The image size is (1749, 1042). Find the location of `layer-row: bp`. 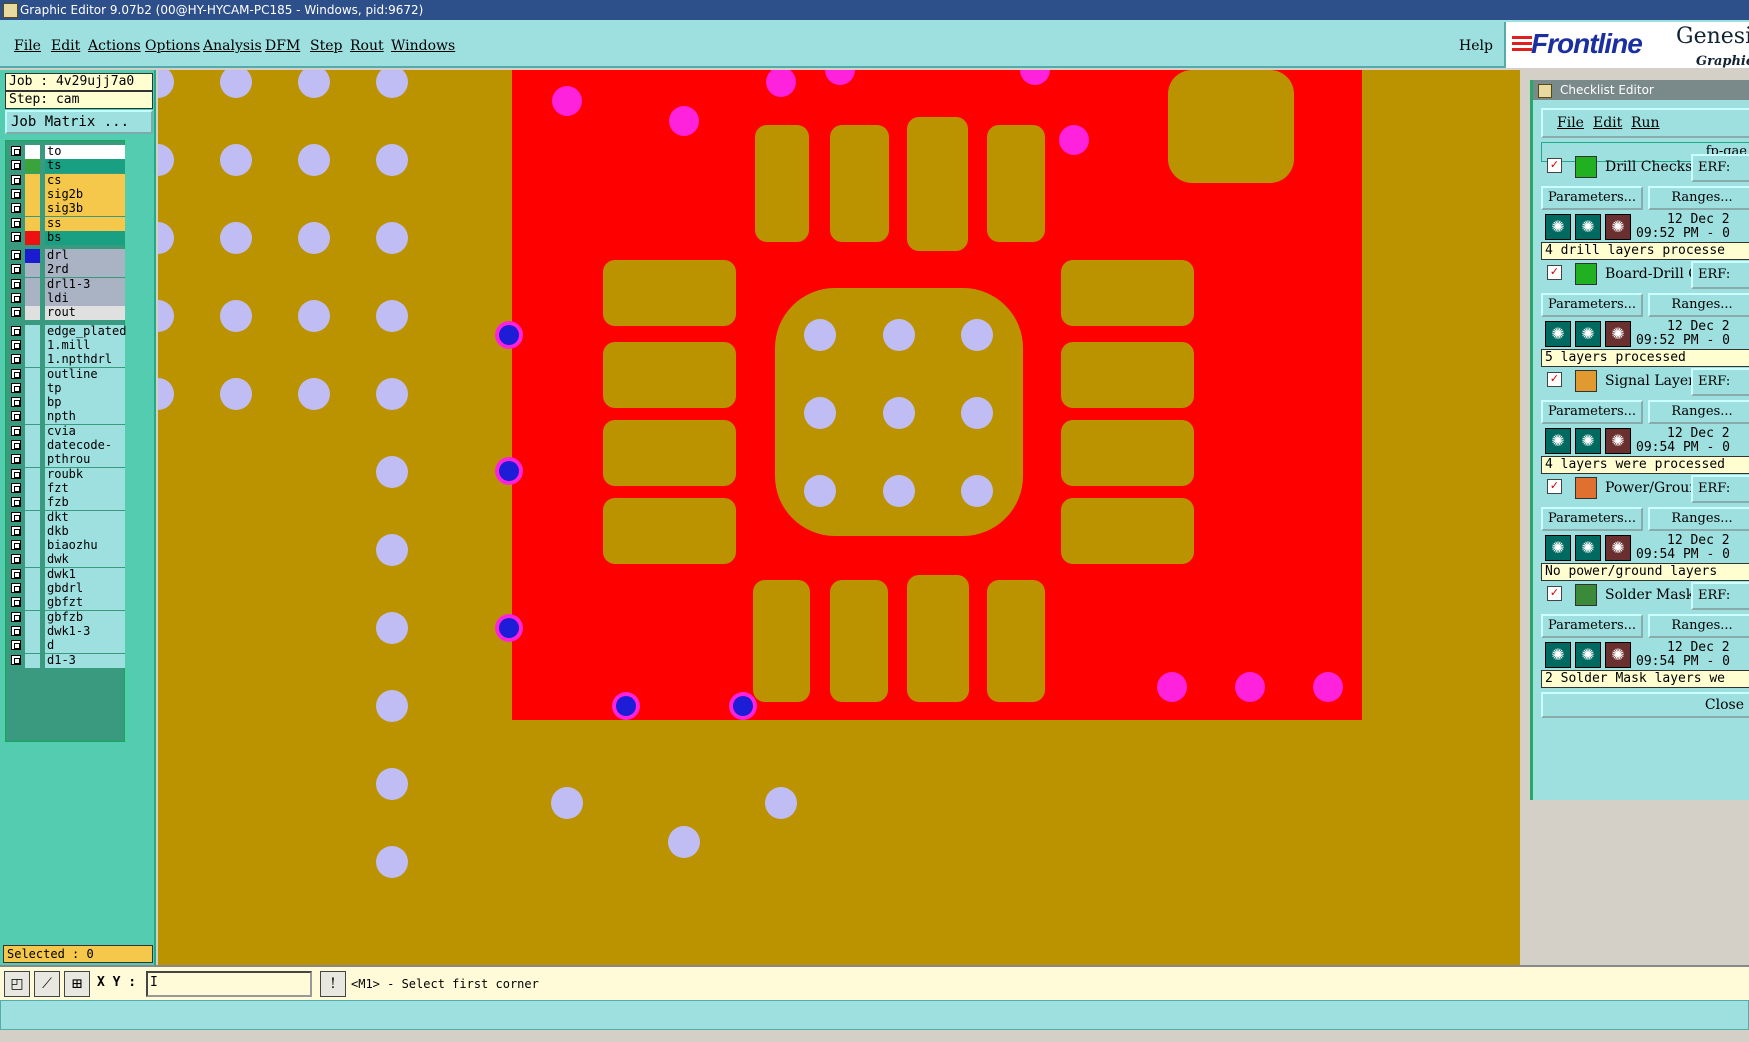

layer-row: bp is located at coordinates (69, 403).